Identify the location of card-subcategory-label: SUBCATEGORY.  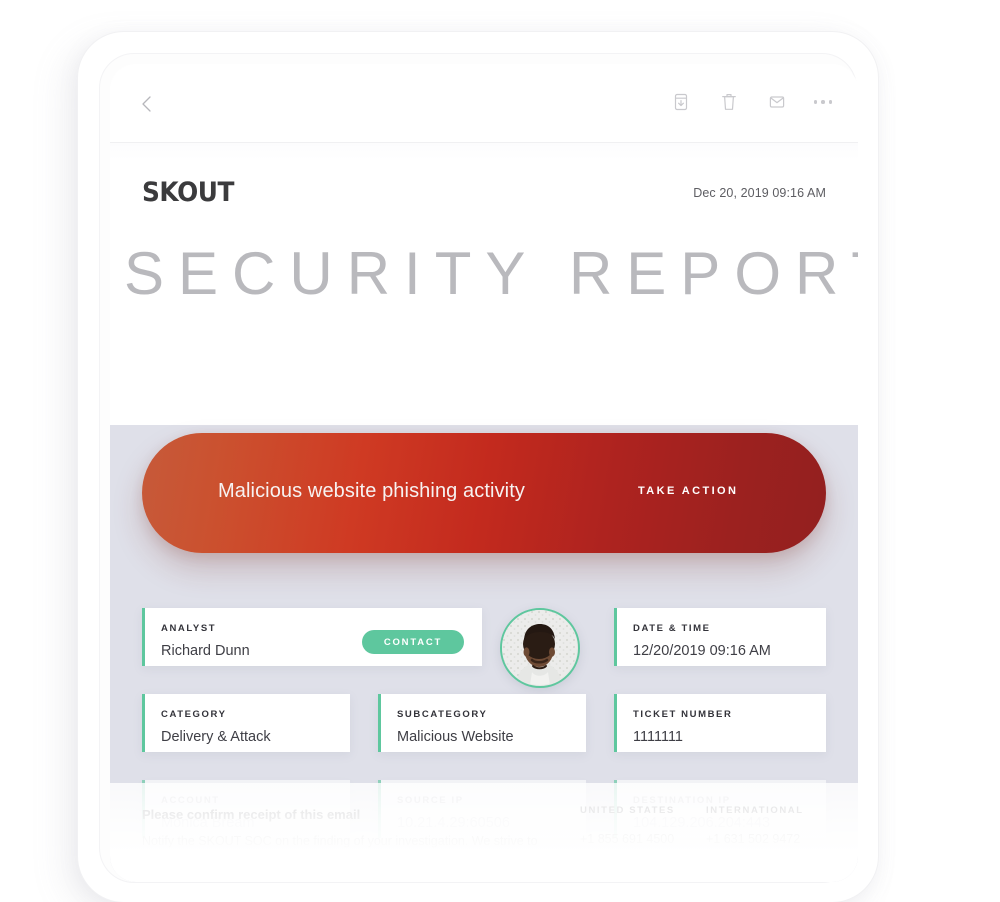
(442, 714).